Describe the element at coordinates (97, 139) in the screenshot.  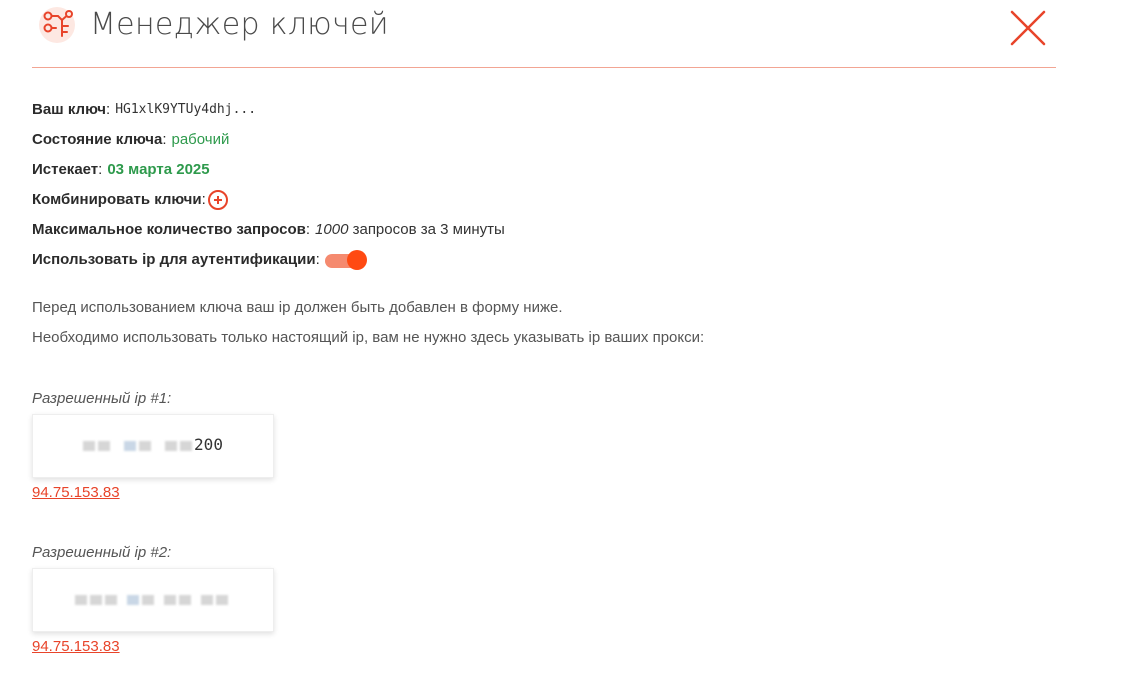
I see `state-label: Состояние ключа` at that location.